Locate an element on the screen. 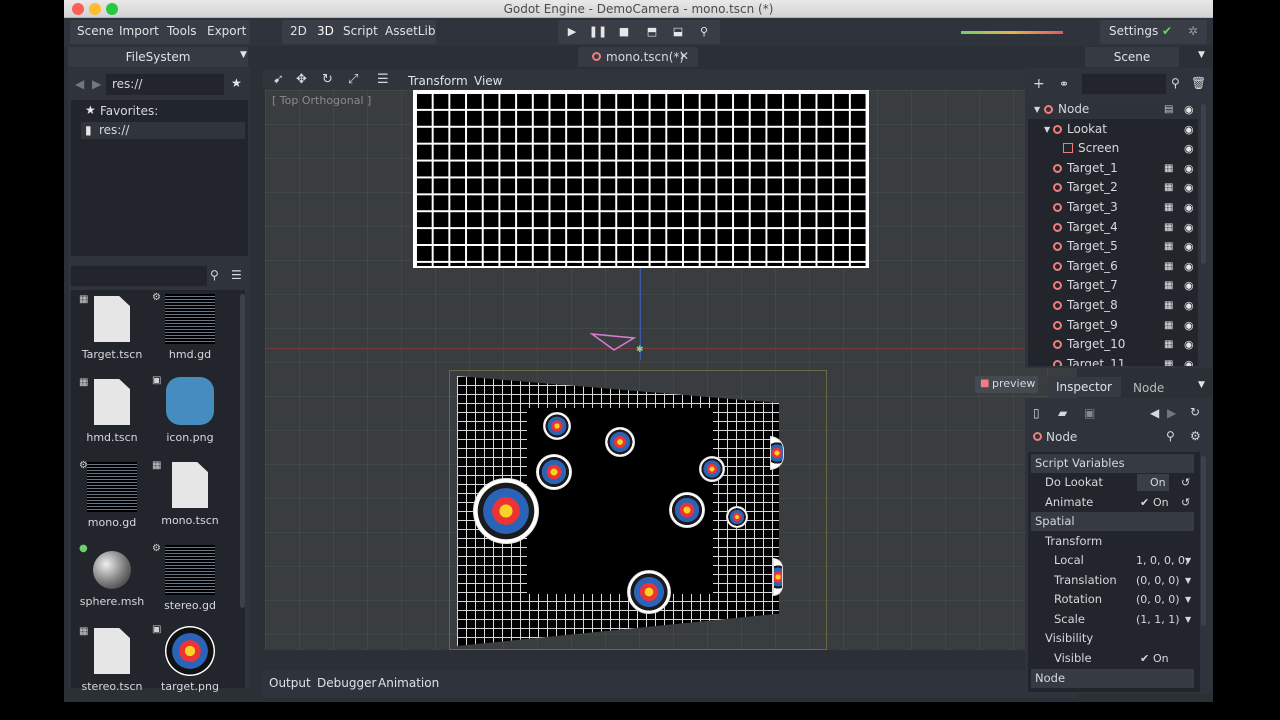  path-field: res:// is located at coordinates (165, 84).